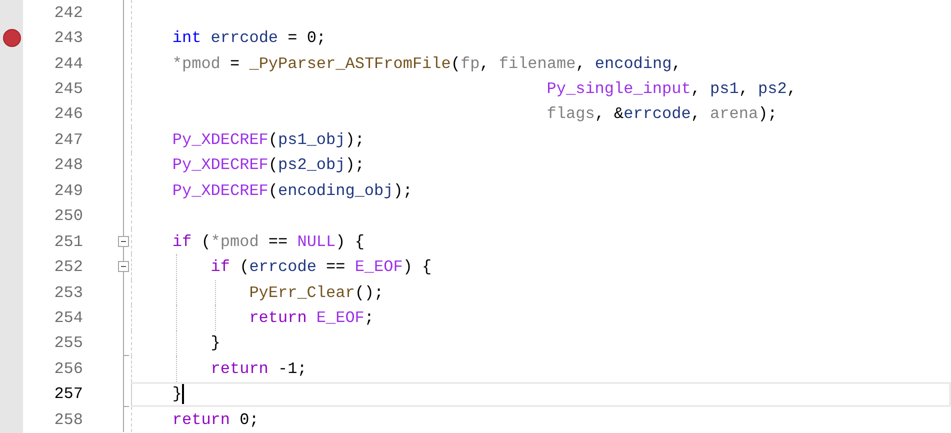  Describe the element at coordinates (268, 140) in the screenshot. I see `code-line: Py_XDECREF(ps1_obj);` at that location.